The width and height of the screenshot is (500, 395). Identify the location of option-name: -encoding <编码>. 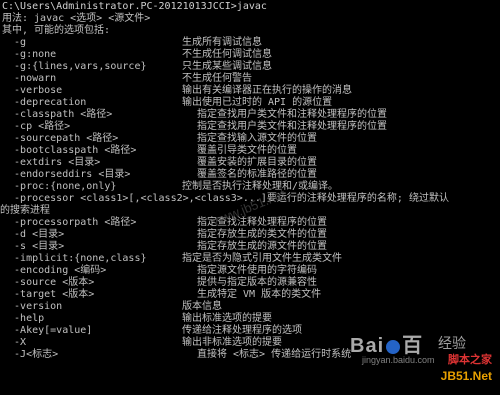
(54, 270).